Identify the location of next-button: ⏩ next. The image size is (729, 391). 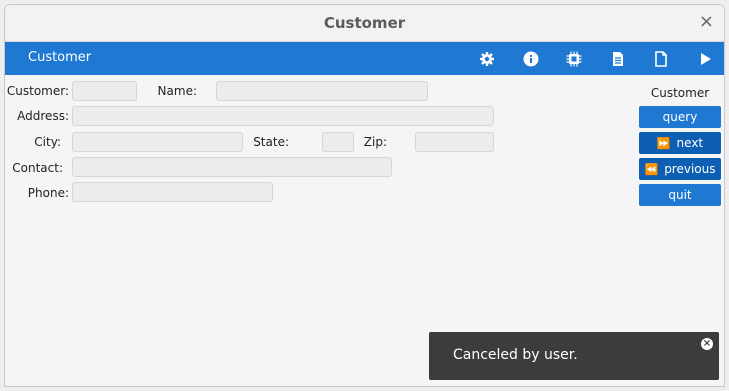
(680, 143).